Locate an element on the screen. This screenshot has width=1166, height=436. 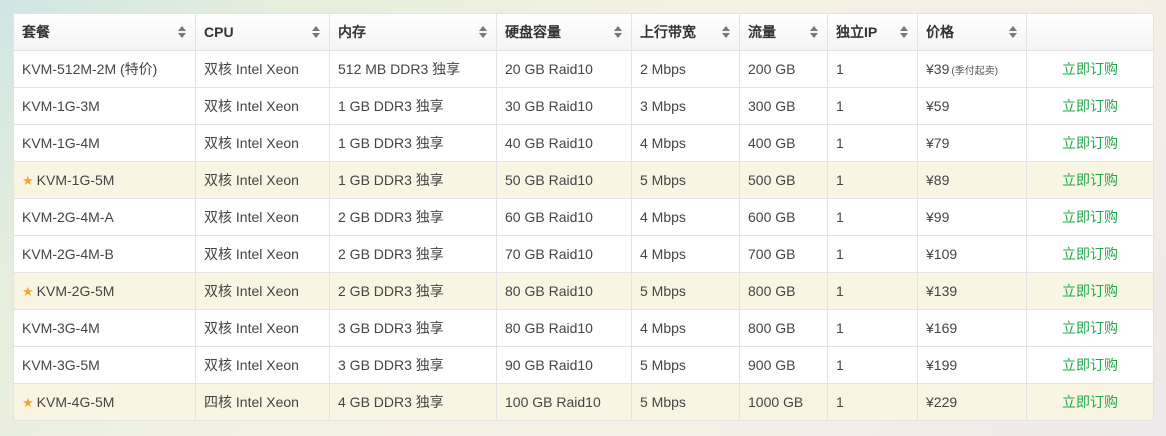
header-memory: 内存 is located at coordinates (413, 32).